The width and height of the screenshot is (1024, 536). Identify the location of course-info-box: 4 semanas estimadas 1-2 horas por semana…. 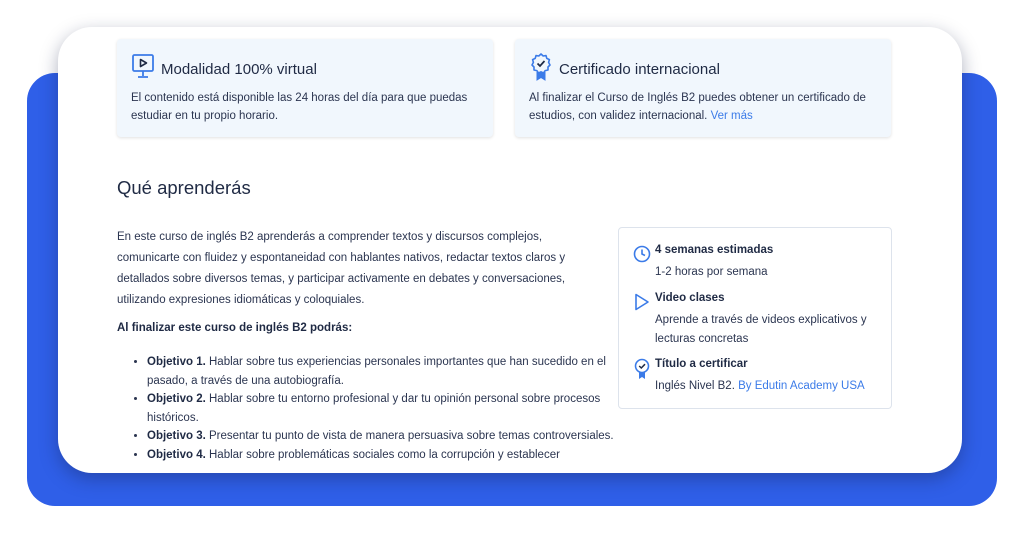
(755, 318).